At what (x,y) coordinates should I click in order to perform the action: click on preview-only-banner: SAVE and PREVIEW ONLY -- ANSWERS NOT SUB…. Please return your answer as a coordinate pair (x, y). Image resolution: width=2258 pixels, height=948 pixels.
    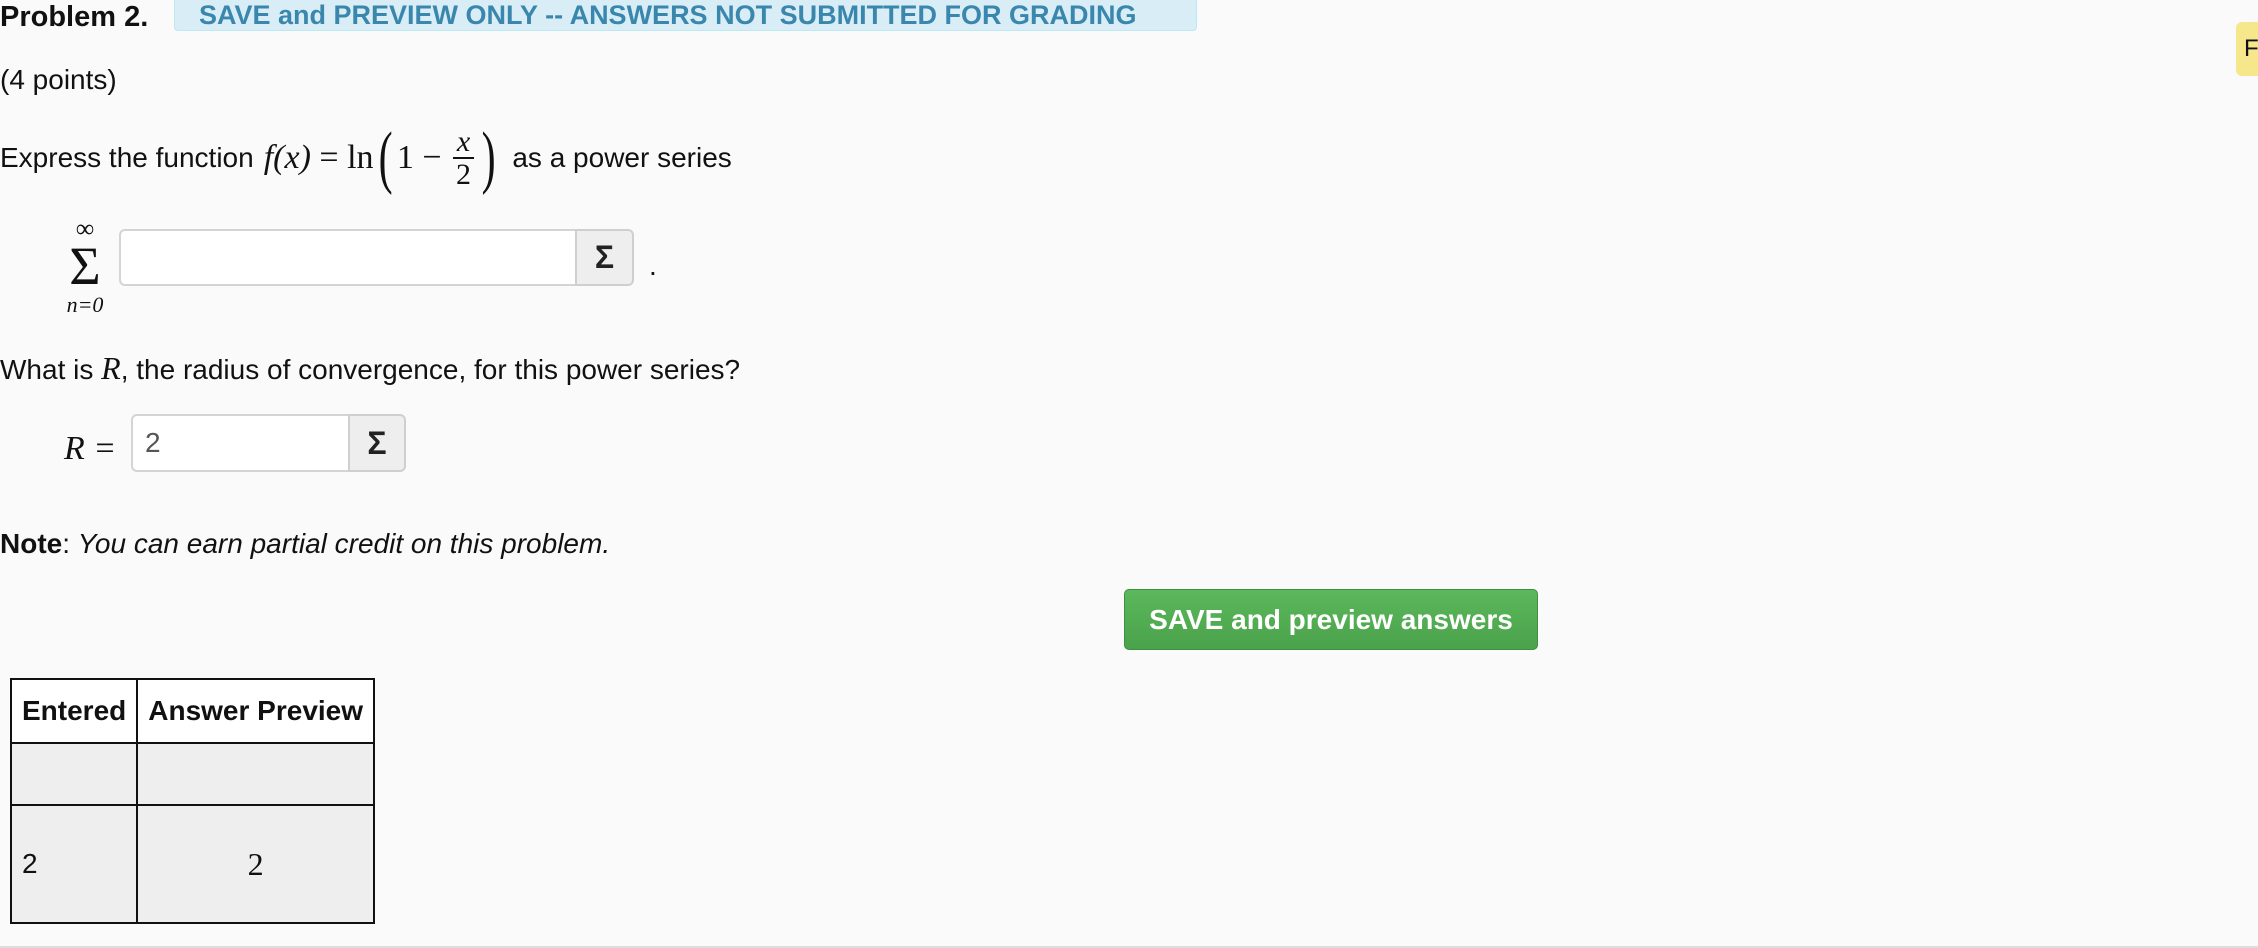
    Looking at the image, I should click on (685, 15).